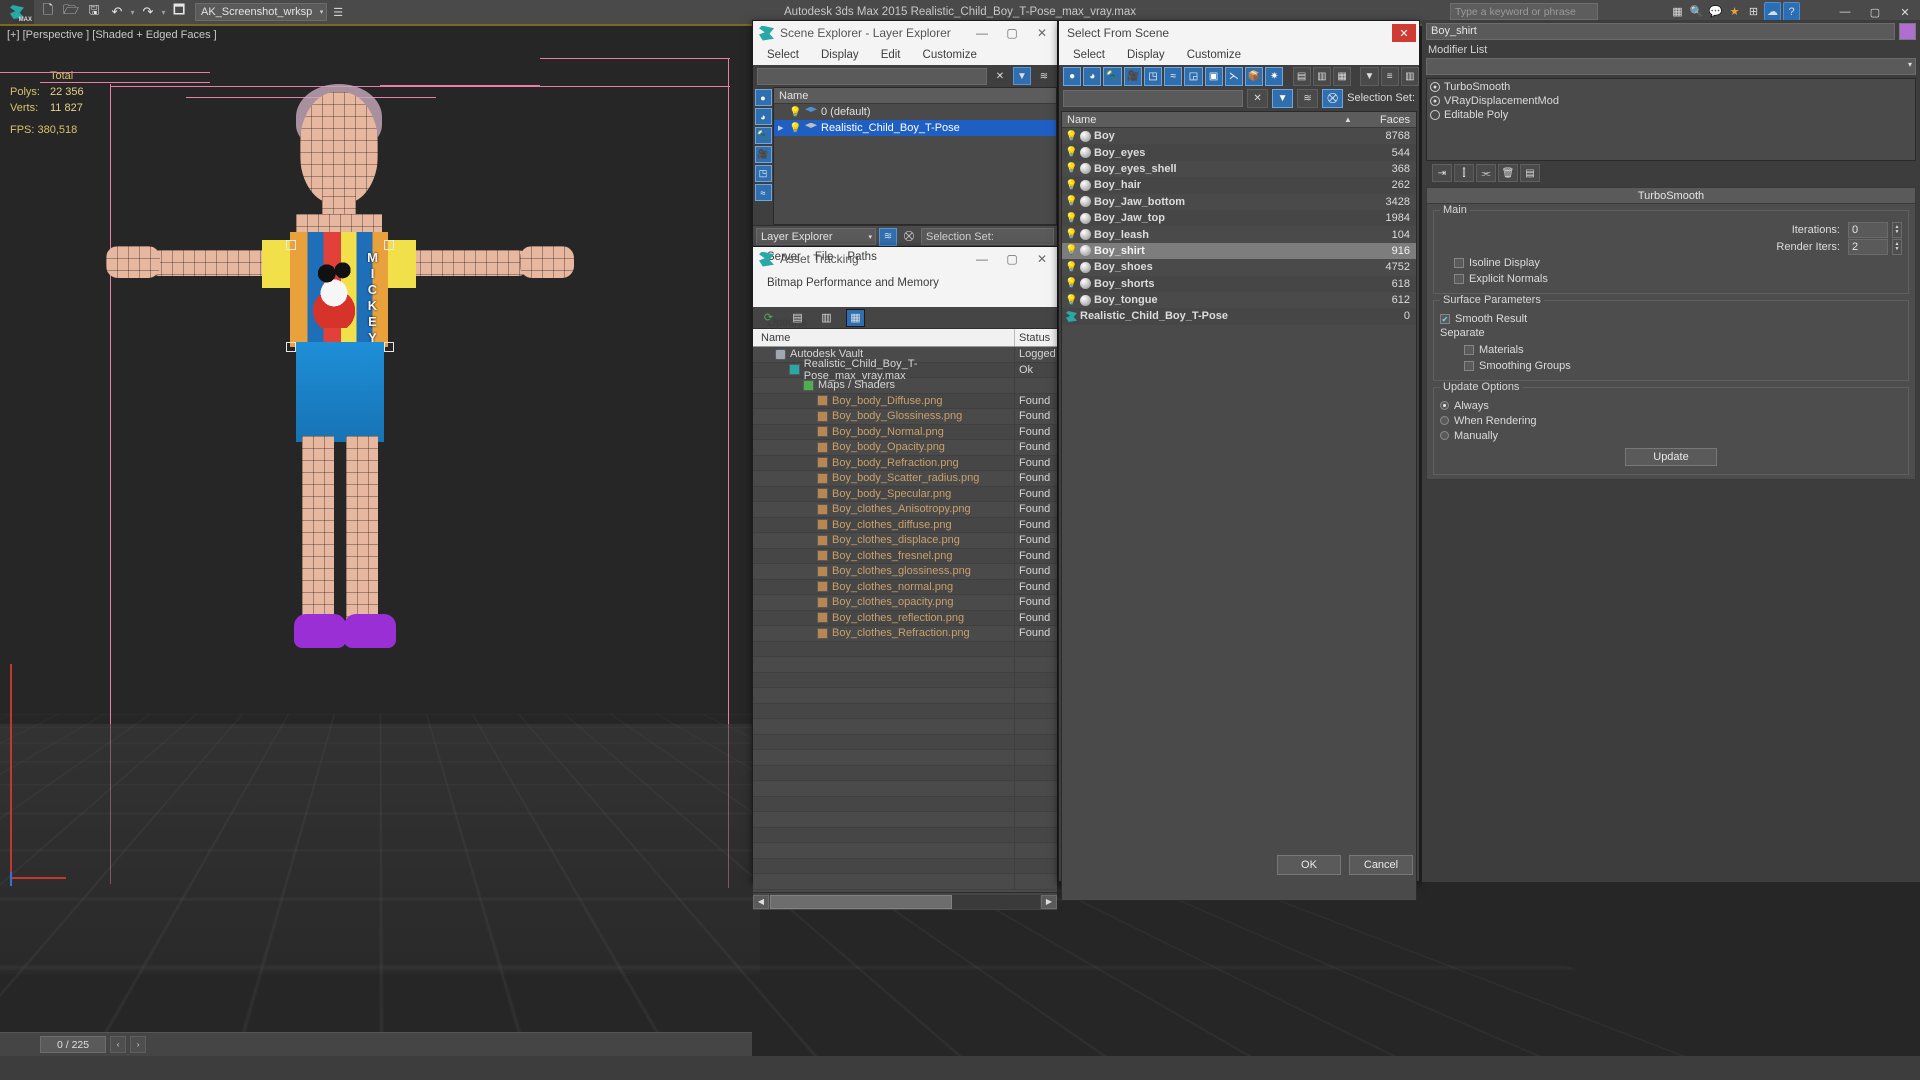 The image size is (1920, 1080). Describe the element at coordinates (1671, 350) in the screenshot. I see `separate-materials-row: Materials` at that location.